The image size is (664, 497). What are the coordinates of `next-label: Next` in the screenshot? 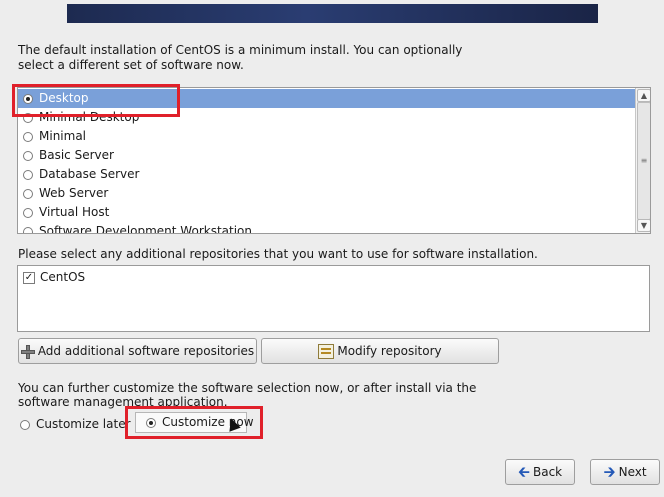 It's located at (632, 472).